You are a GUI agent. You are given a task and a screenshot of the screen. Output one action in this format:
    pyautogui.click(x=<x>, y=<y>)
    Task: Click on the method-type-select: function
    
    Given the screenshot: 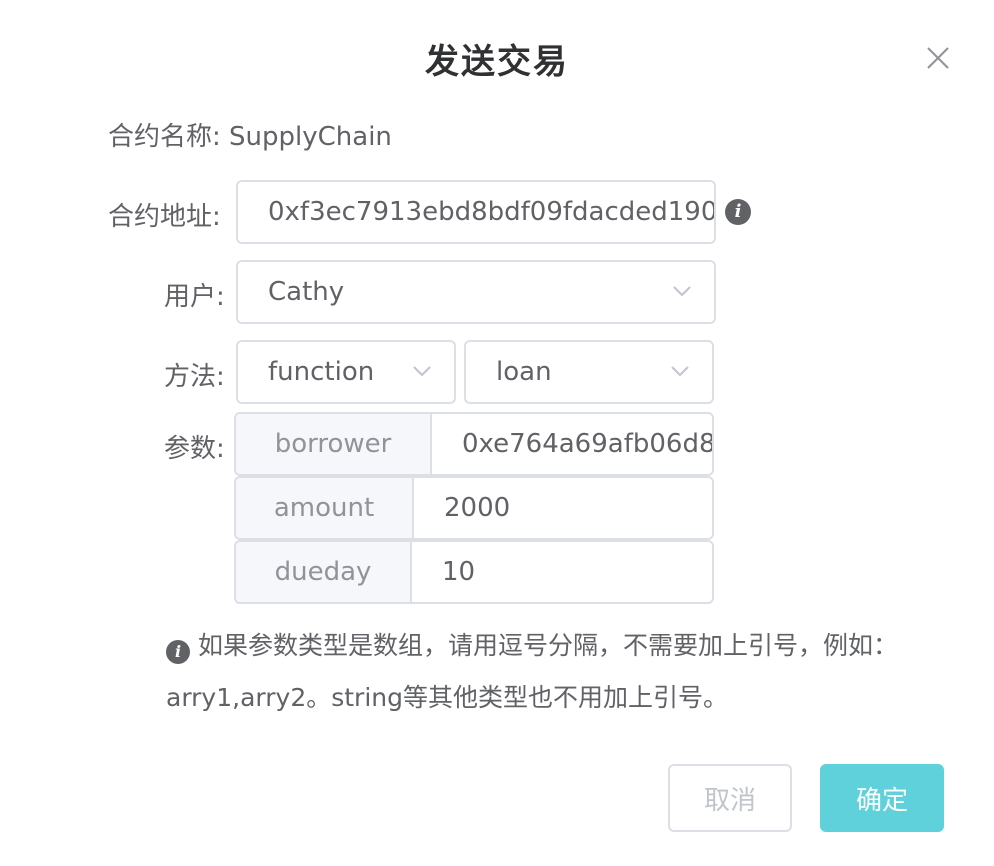 What is the action you would take?
    pyautogui.click(x=346, y=372)
    